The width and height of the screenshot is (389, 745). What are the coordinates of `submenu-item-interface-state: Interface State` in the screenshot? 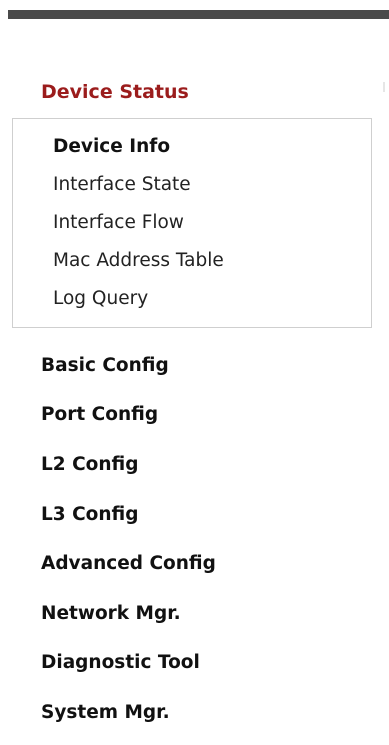 It's located at (122, 184).